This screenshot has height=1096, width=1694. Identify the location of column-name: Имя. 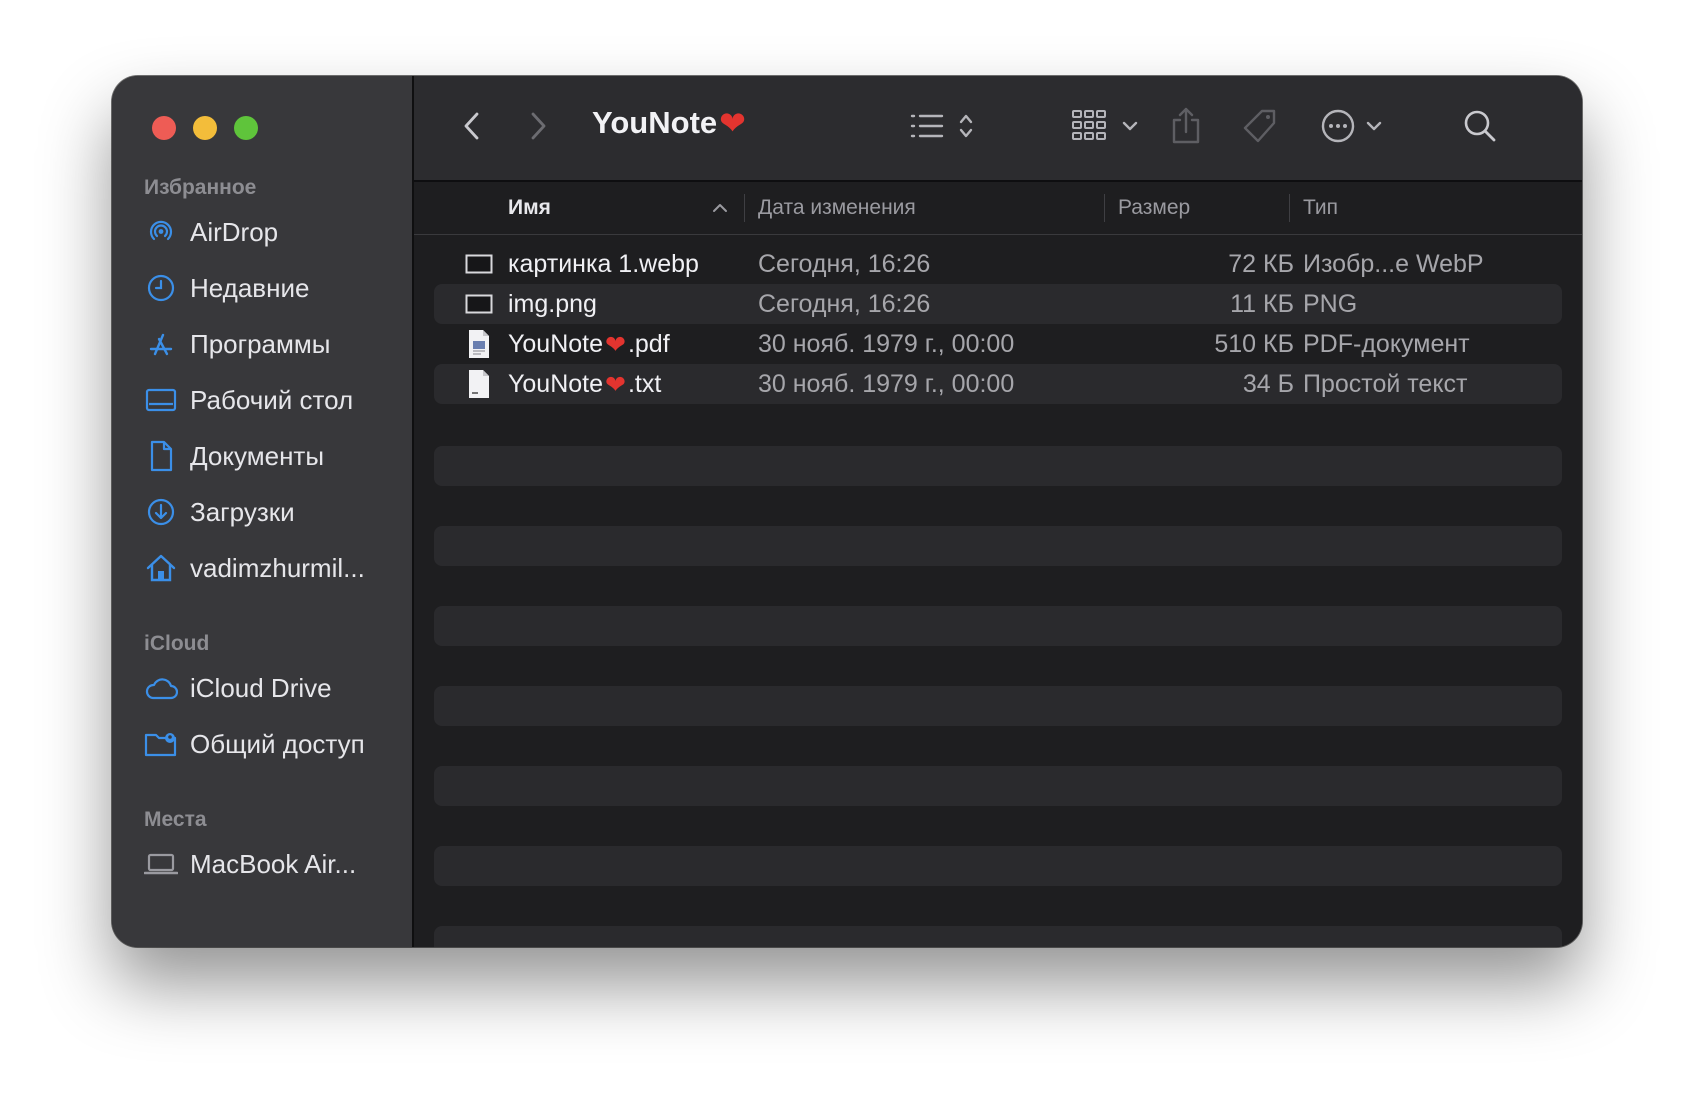
(529, 208).